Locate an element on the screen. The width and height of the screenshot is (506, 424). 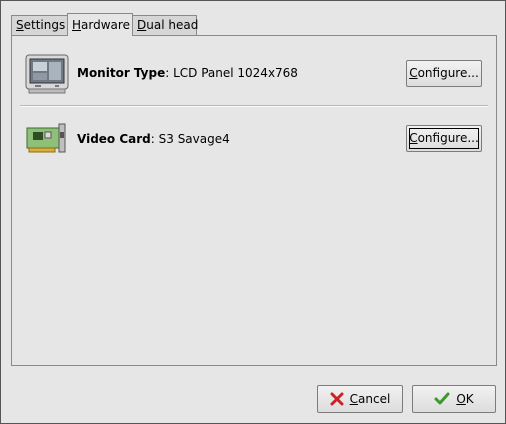
monitor-type-text: Monitor Type: LCD Panel 1024x768 is located at coordinates (187, 73).